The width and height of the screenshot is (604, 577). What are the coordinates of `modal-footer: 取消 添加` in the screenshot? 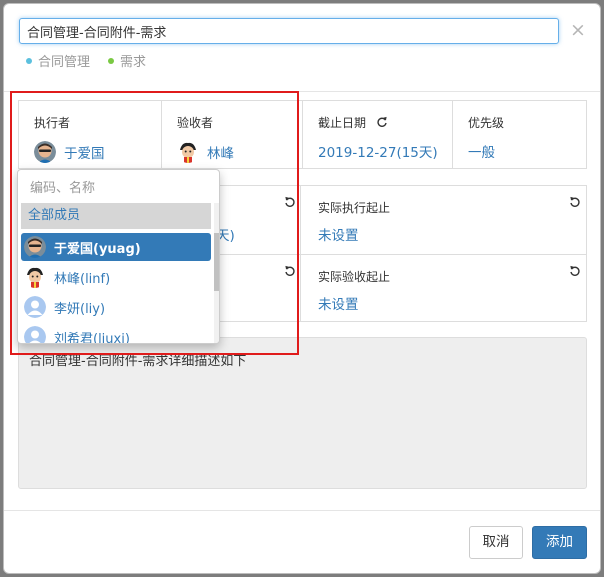 It's located at (302, 542).